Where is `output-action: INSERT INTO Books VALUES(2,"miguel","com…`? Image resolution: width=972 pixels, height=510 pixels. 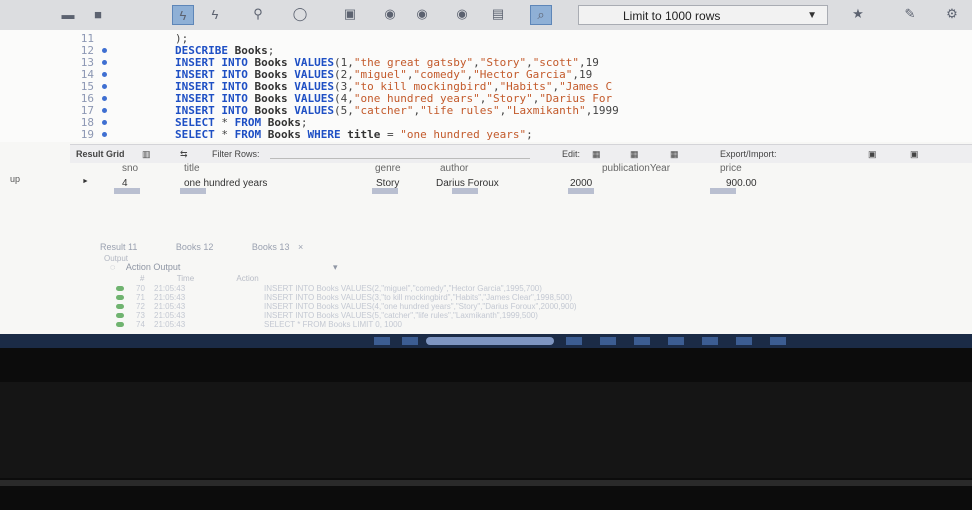 output-action: INSERT INTO Books VALUES(2,"miguel","com… is located at coordinates (403, 288).